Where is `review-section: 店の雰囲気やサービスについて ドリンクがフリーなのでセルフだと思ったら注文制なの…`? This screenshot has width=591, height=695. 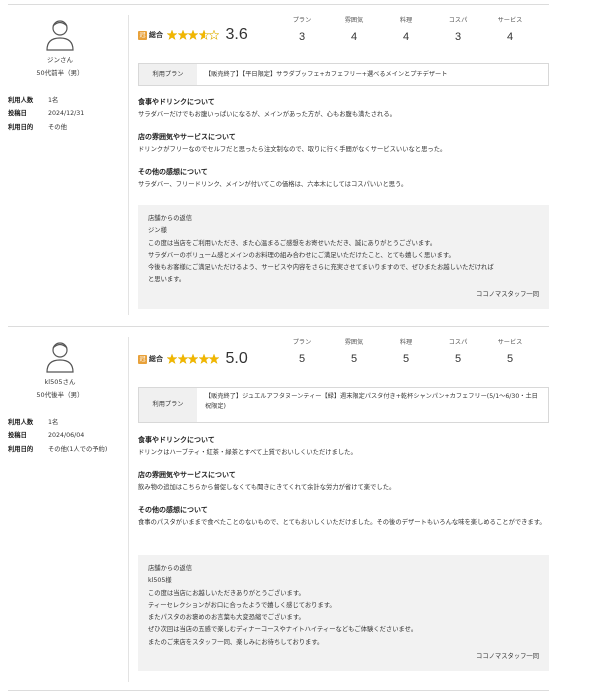 review-section: 店の雰囲気やサービスについて ドリンクがフリーなのでセルフだと思ったら注文制なの… is located at coordinates (343, 143).